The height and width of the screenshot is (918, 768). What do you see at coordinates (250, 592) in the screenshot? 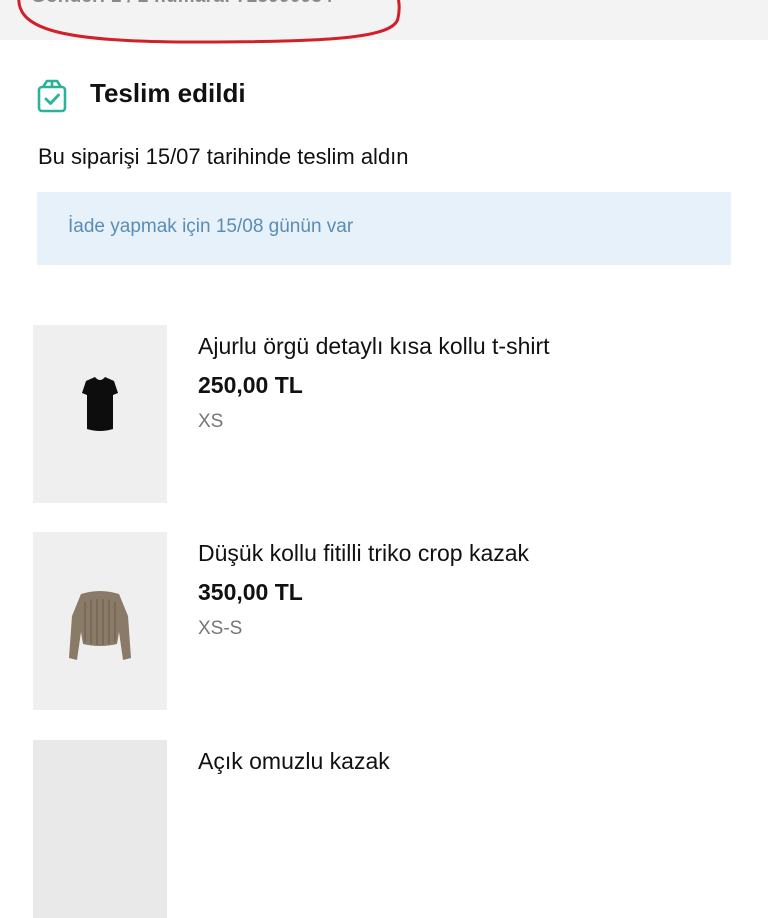
I see `product-price: 350,00 TL` at bounding box center [250, 592].